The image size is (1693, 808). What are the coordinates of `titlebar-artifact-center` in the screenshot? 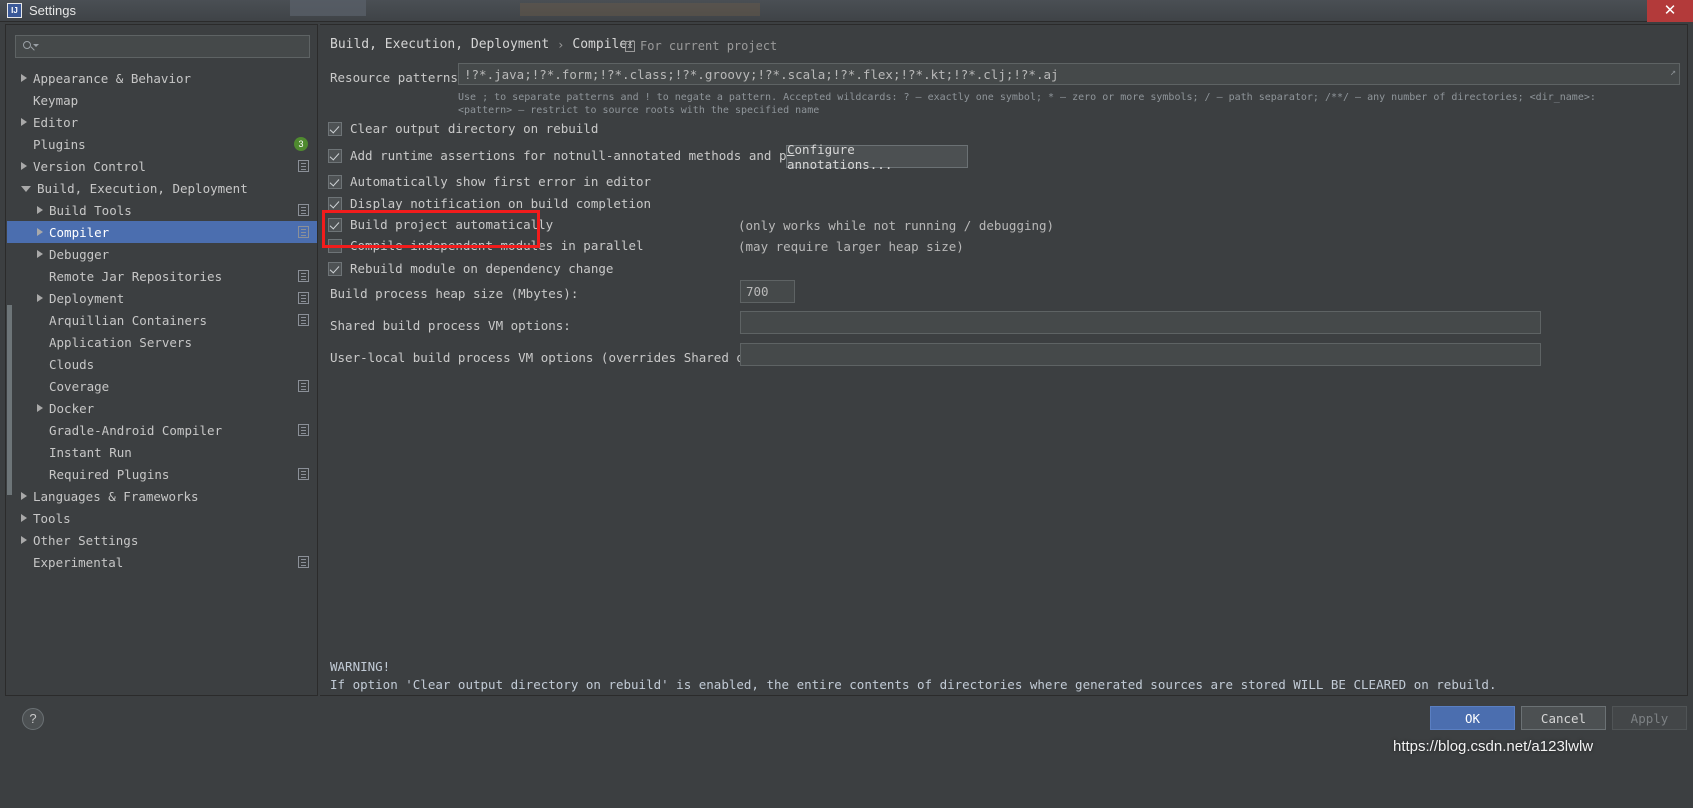 It's located at (640, 9).